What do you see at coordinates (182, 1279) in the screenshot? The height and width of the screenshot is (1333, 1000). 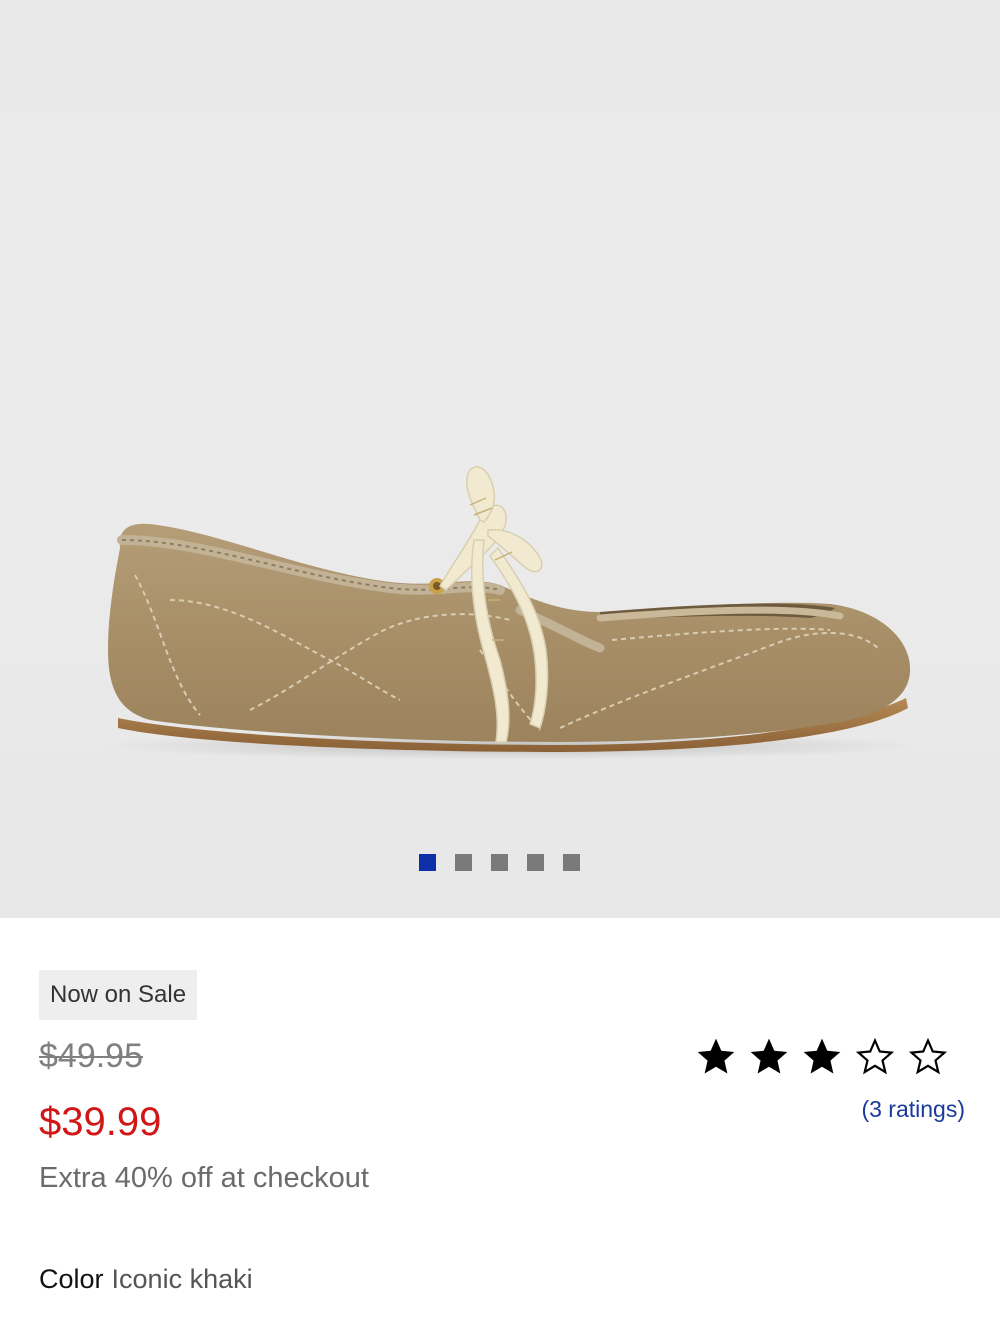 I see `color-value: Iconic khaki` at bounding box center [182, 1279].